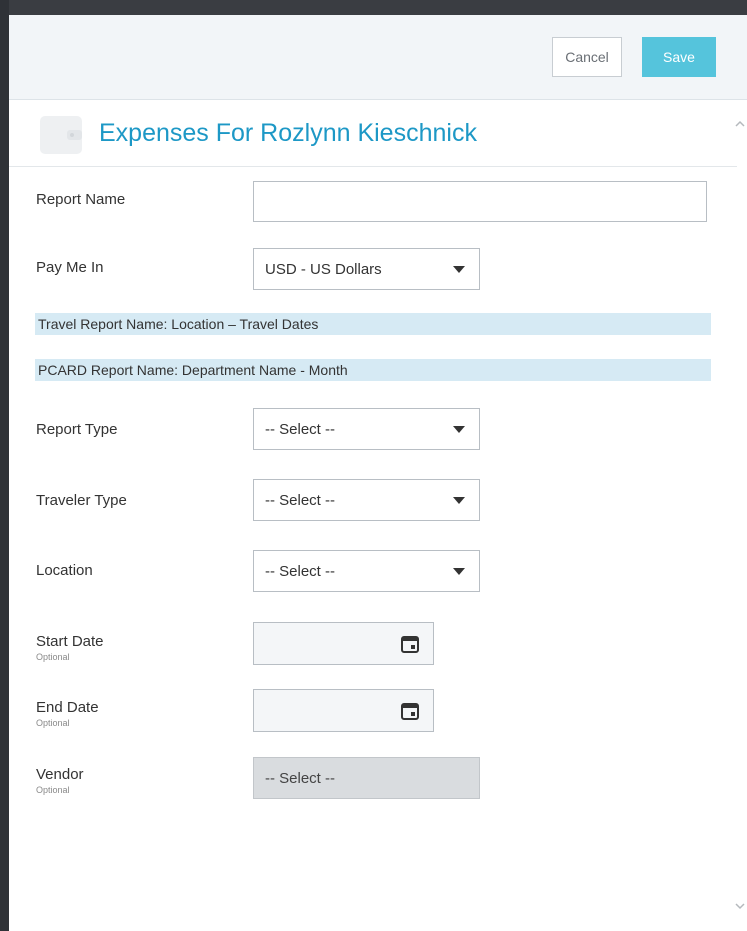  I want to click on currency-select: USD - US Dollars, so click(366, 269).